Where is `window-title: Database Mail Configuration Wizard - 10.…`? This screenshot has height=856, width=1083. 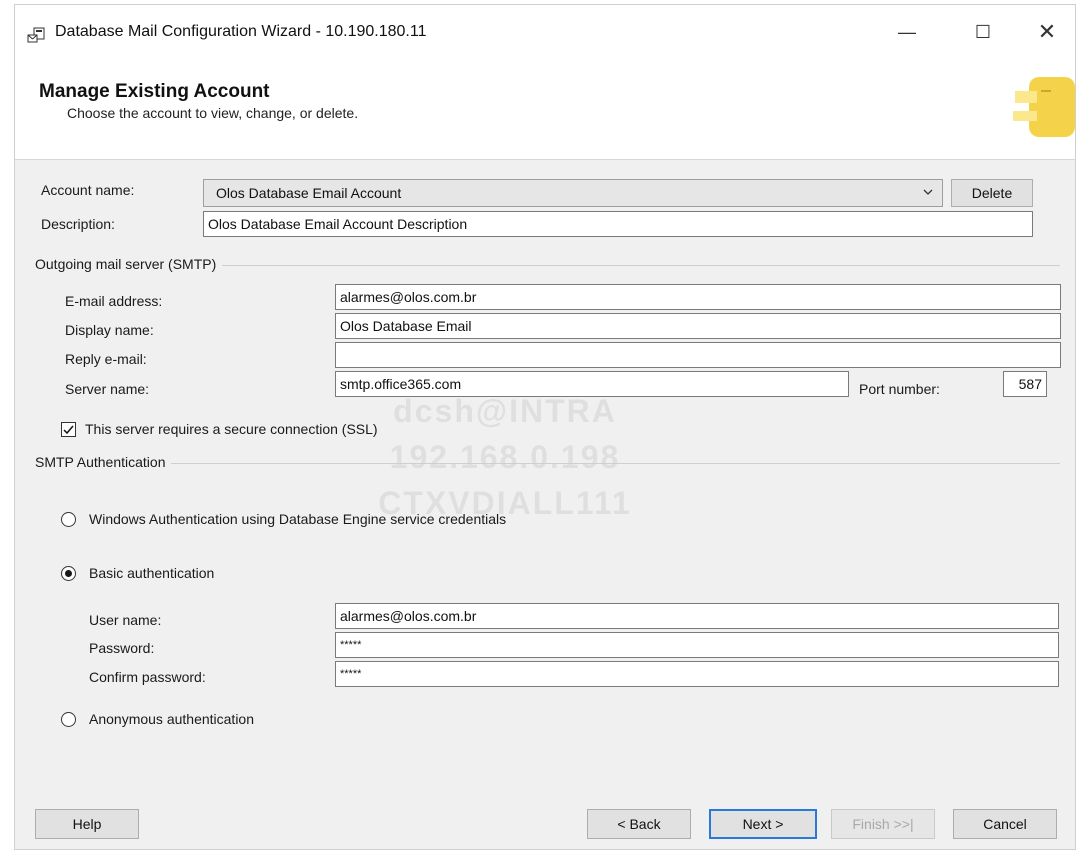 window-title: Database Mail Configuration Wizard - 10.… is located at coordinates (241, 31).